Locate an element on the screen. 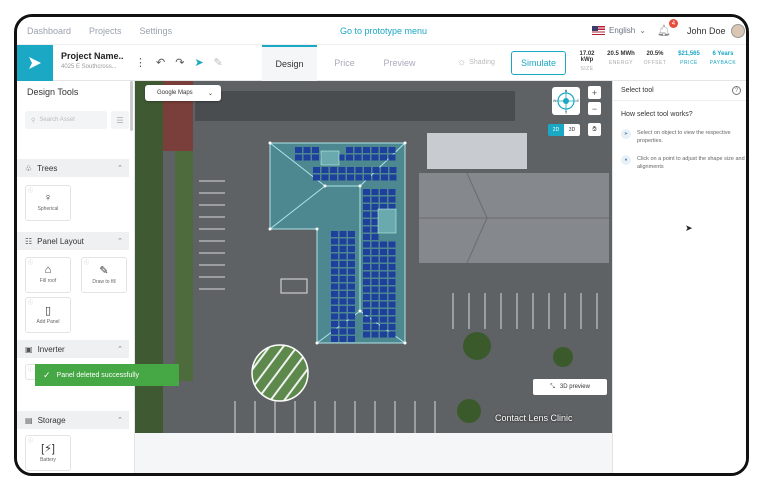  select-cursor-icon: ➤ is located at coordinates (198, 62).